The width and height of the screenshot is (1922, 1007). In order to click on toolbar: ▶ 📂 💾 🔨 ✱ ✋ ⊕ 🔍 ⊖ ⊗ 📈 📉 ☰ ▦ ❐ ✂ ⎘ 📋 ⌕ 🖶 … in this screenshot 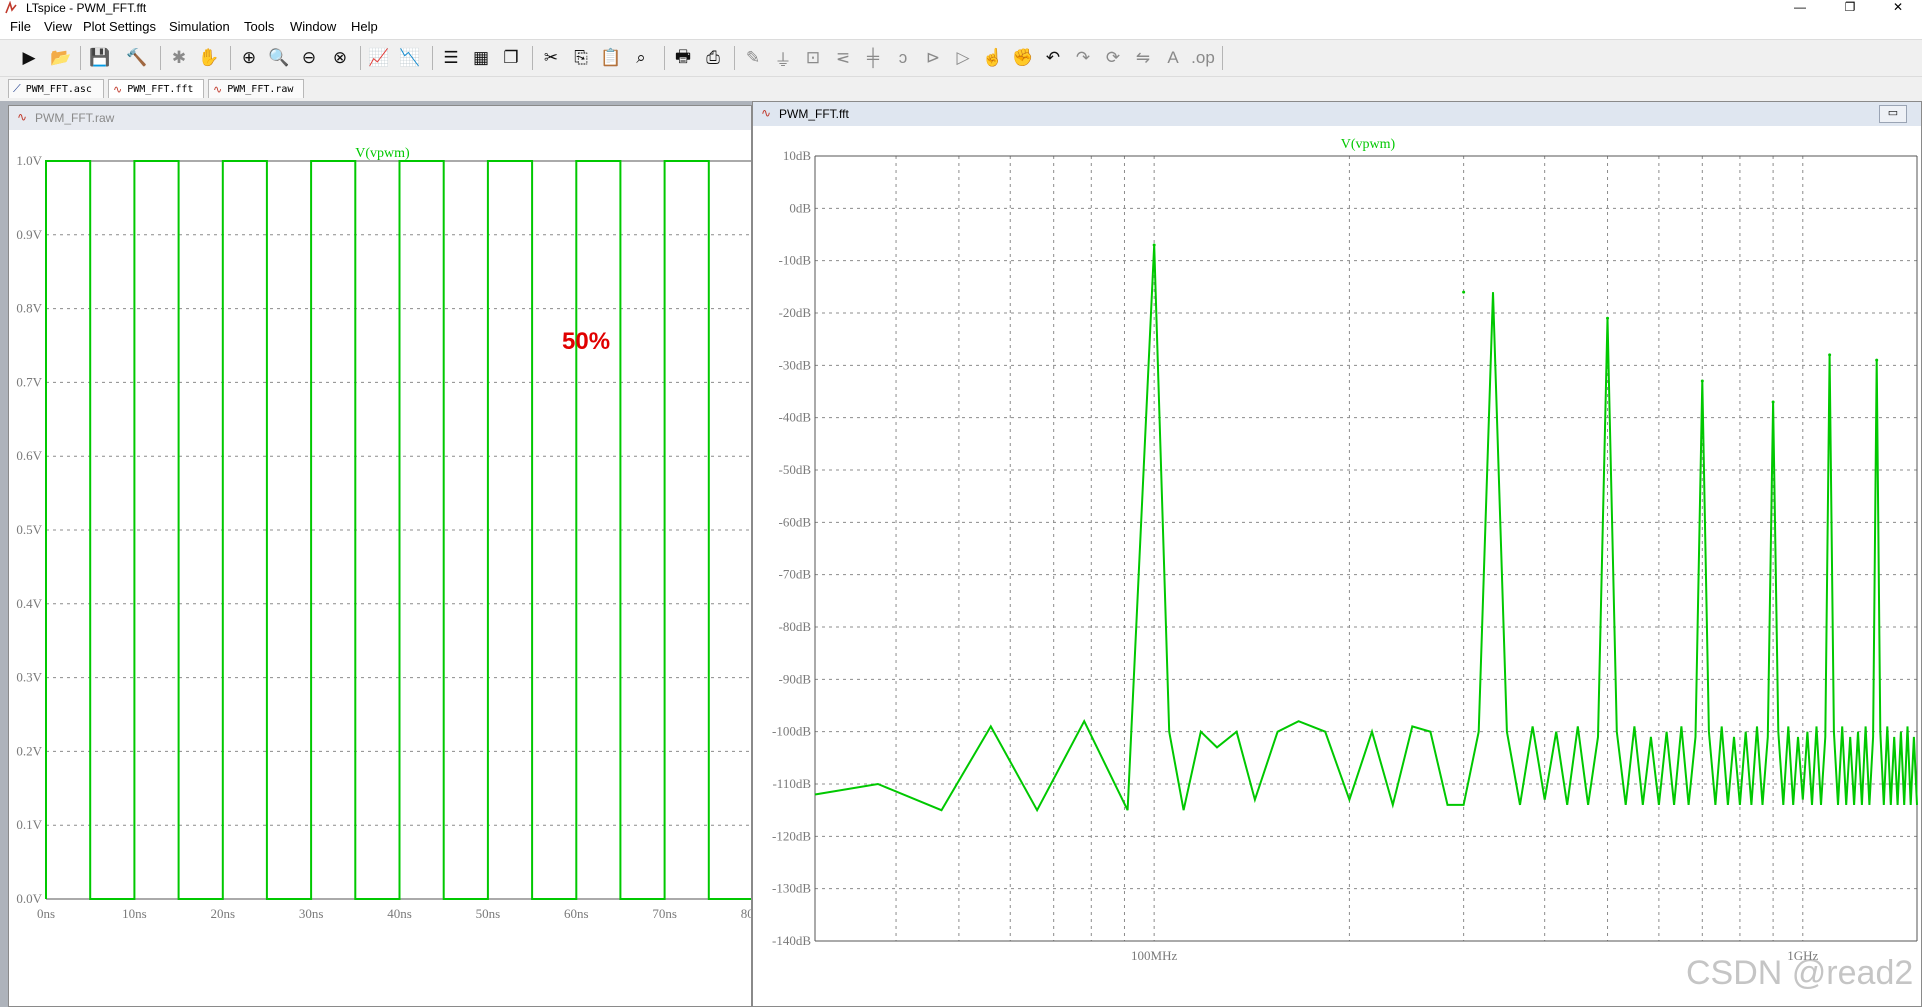, I will do `click(961, 58)`.